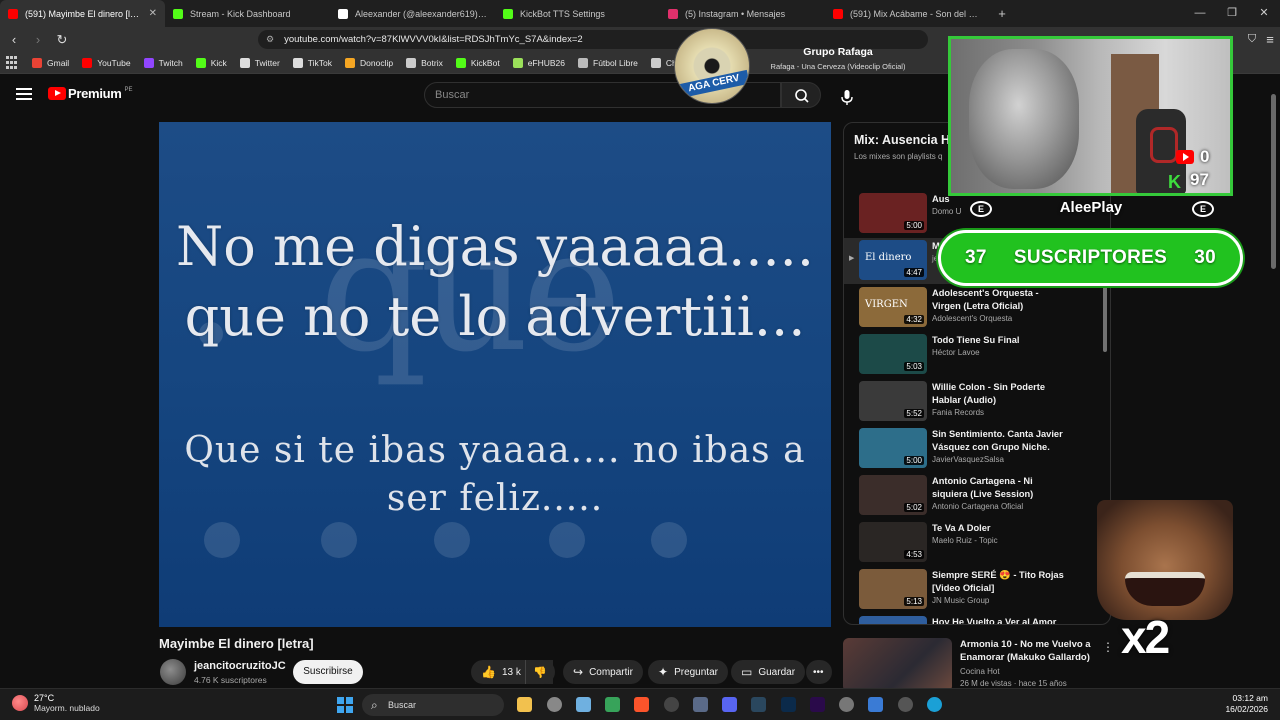 This screenshot has height=720, width=1280. Describe the element at coordinates (240, 666) in the screenshot. I see `channel-name: jeancitocruzitoJC` at that location.